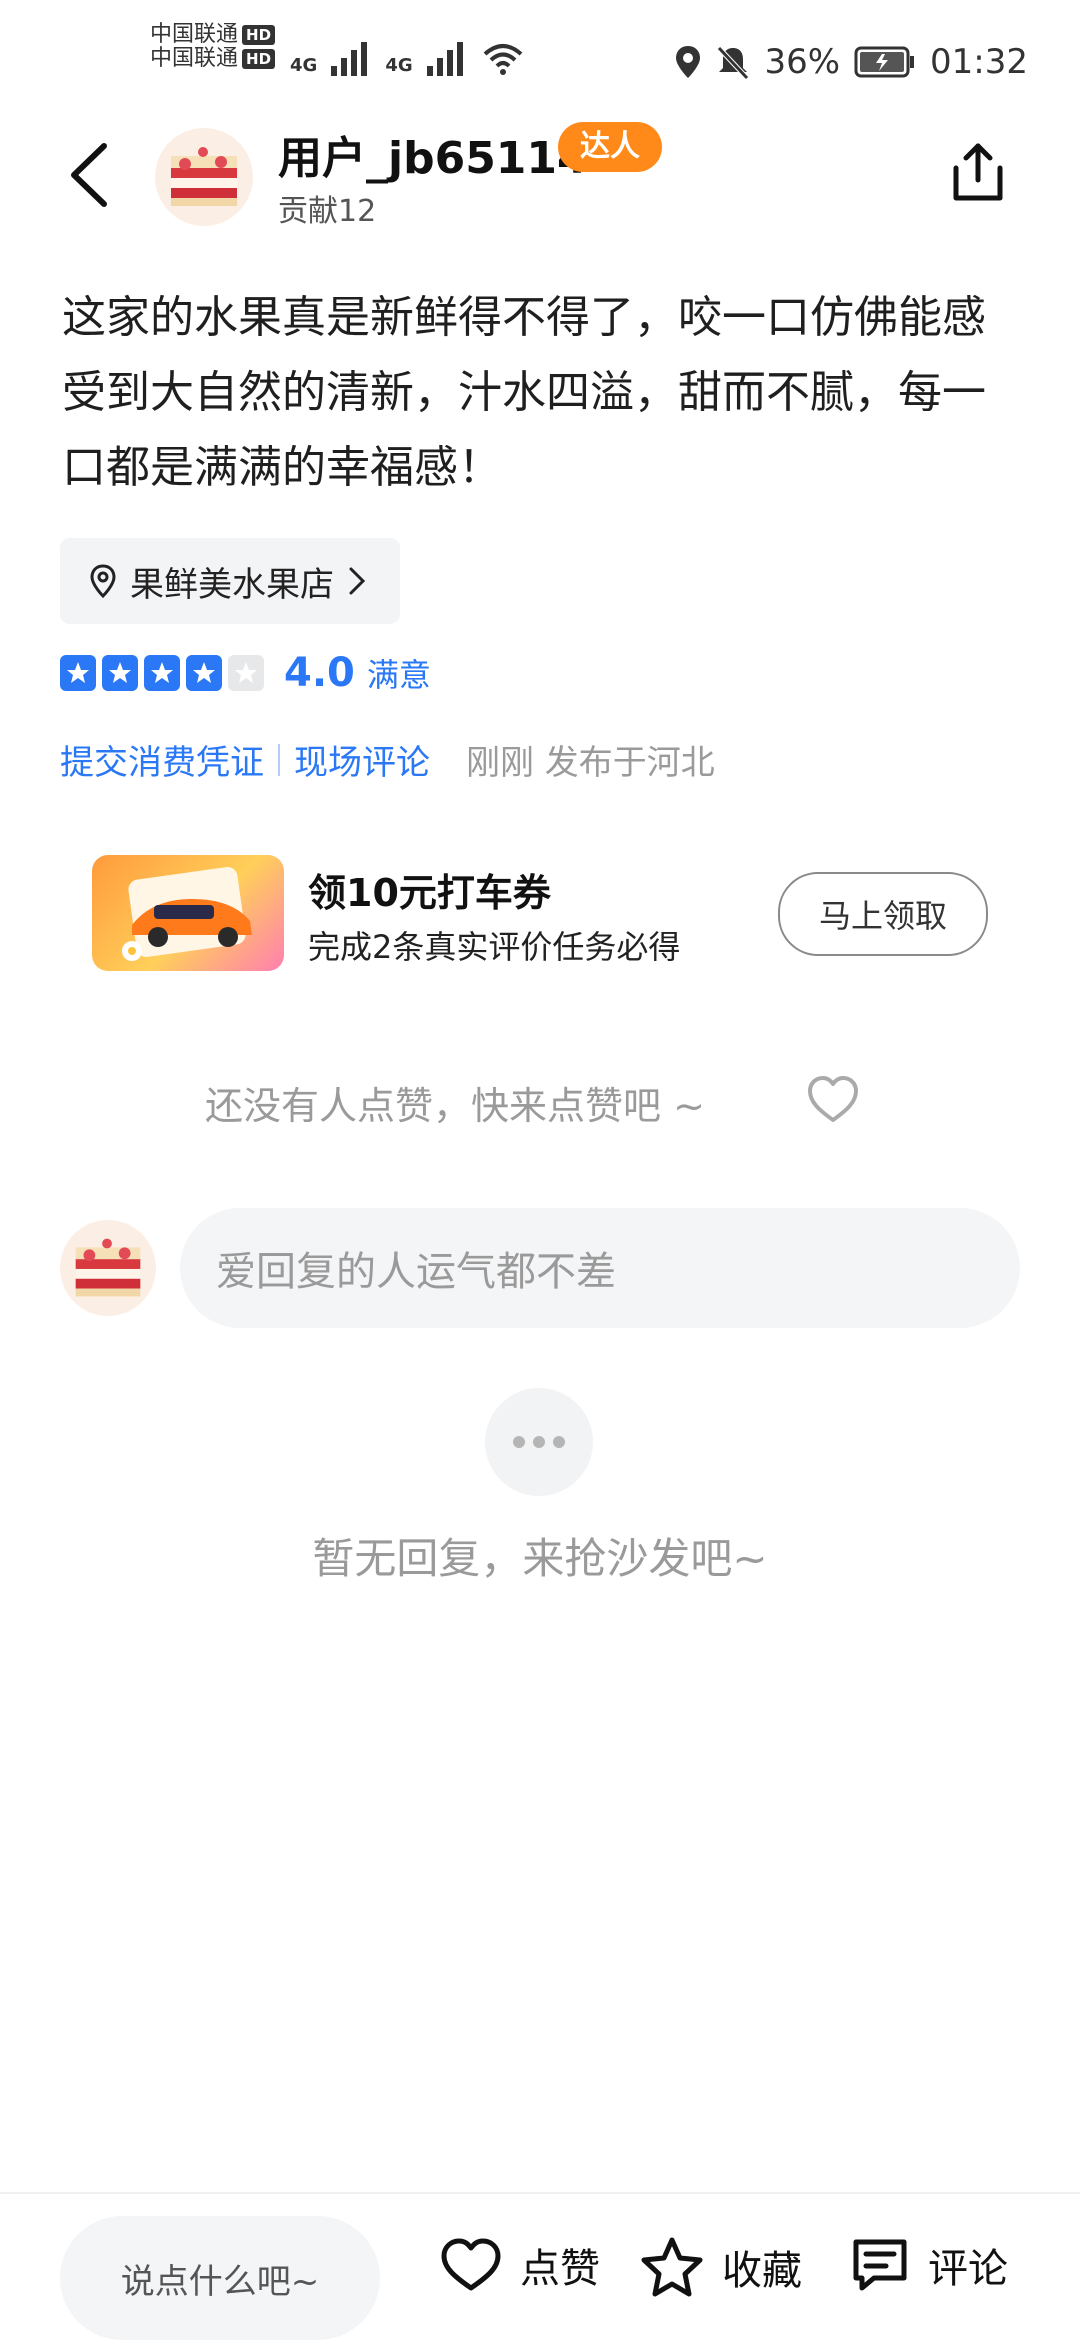 The width and height of the screenshot is (1080, 2340). Describe the element at coordinates (304, 65) in the screenshot. I see `network-label-1: 4G` at that location.